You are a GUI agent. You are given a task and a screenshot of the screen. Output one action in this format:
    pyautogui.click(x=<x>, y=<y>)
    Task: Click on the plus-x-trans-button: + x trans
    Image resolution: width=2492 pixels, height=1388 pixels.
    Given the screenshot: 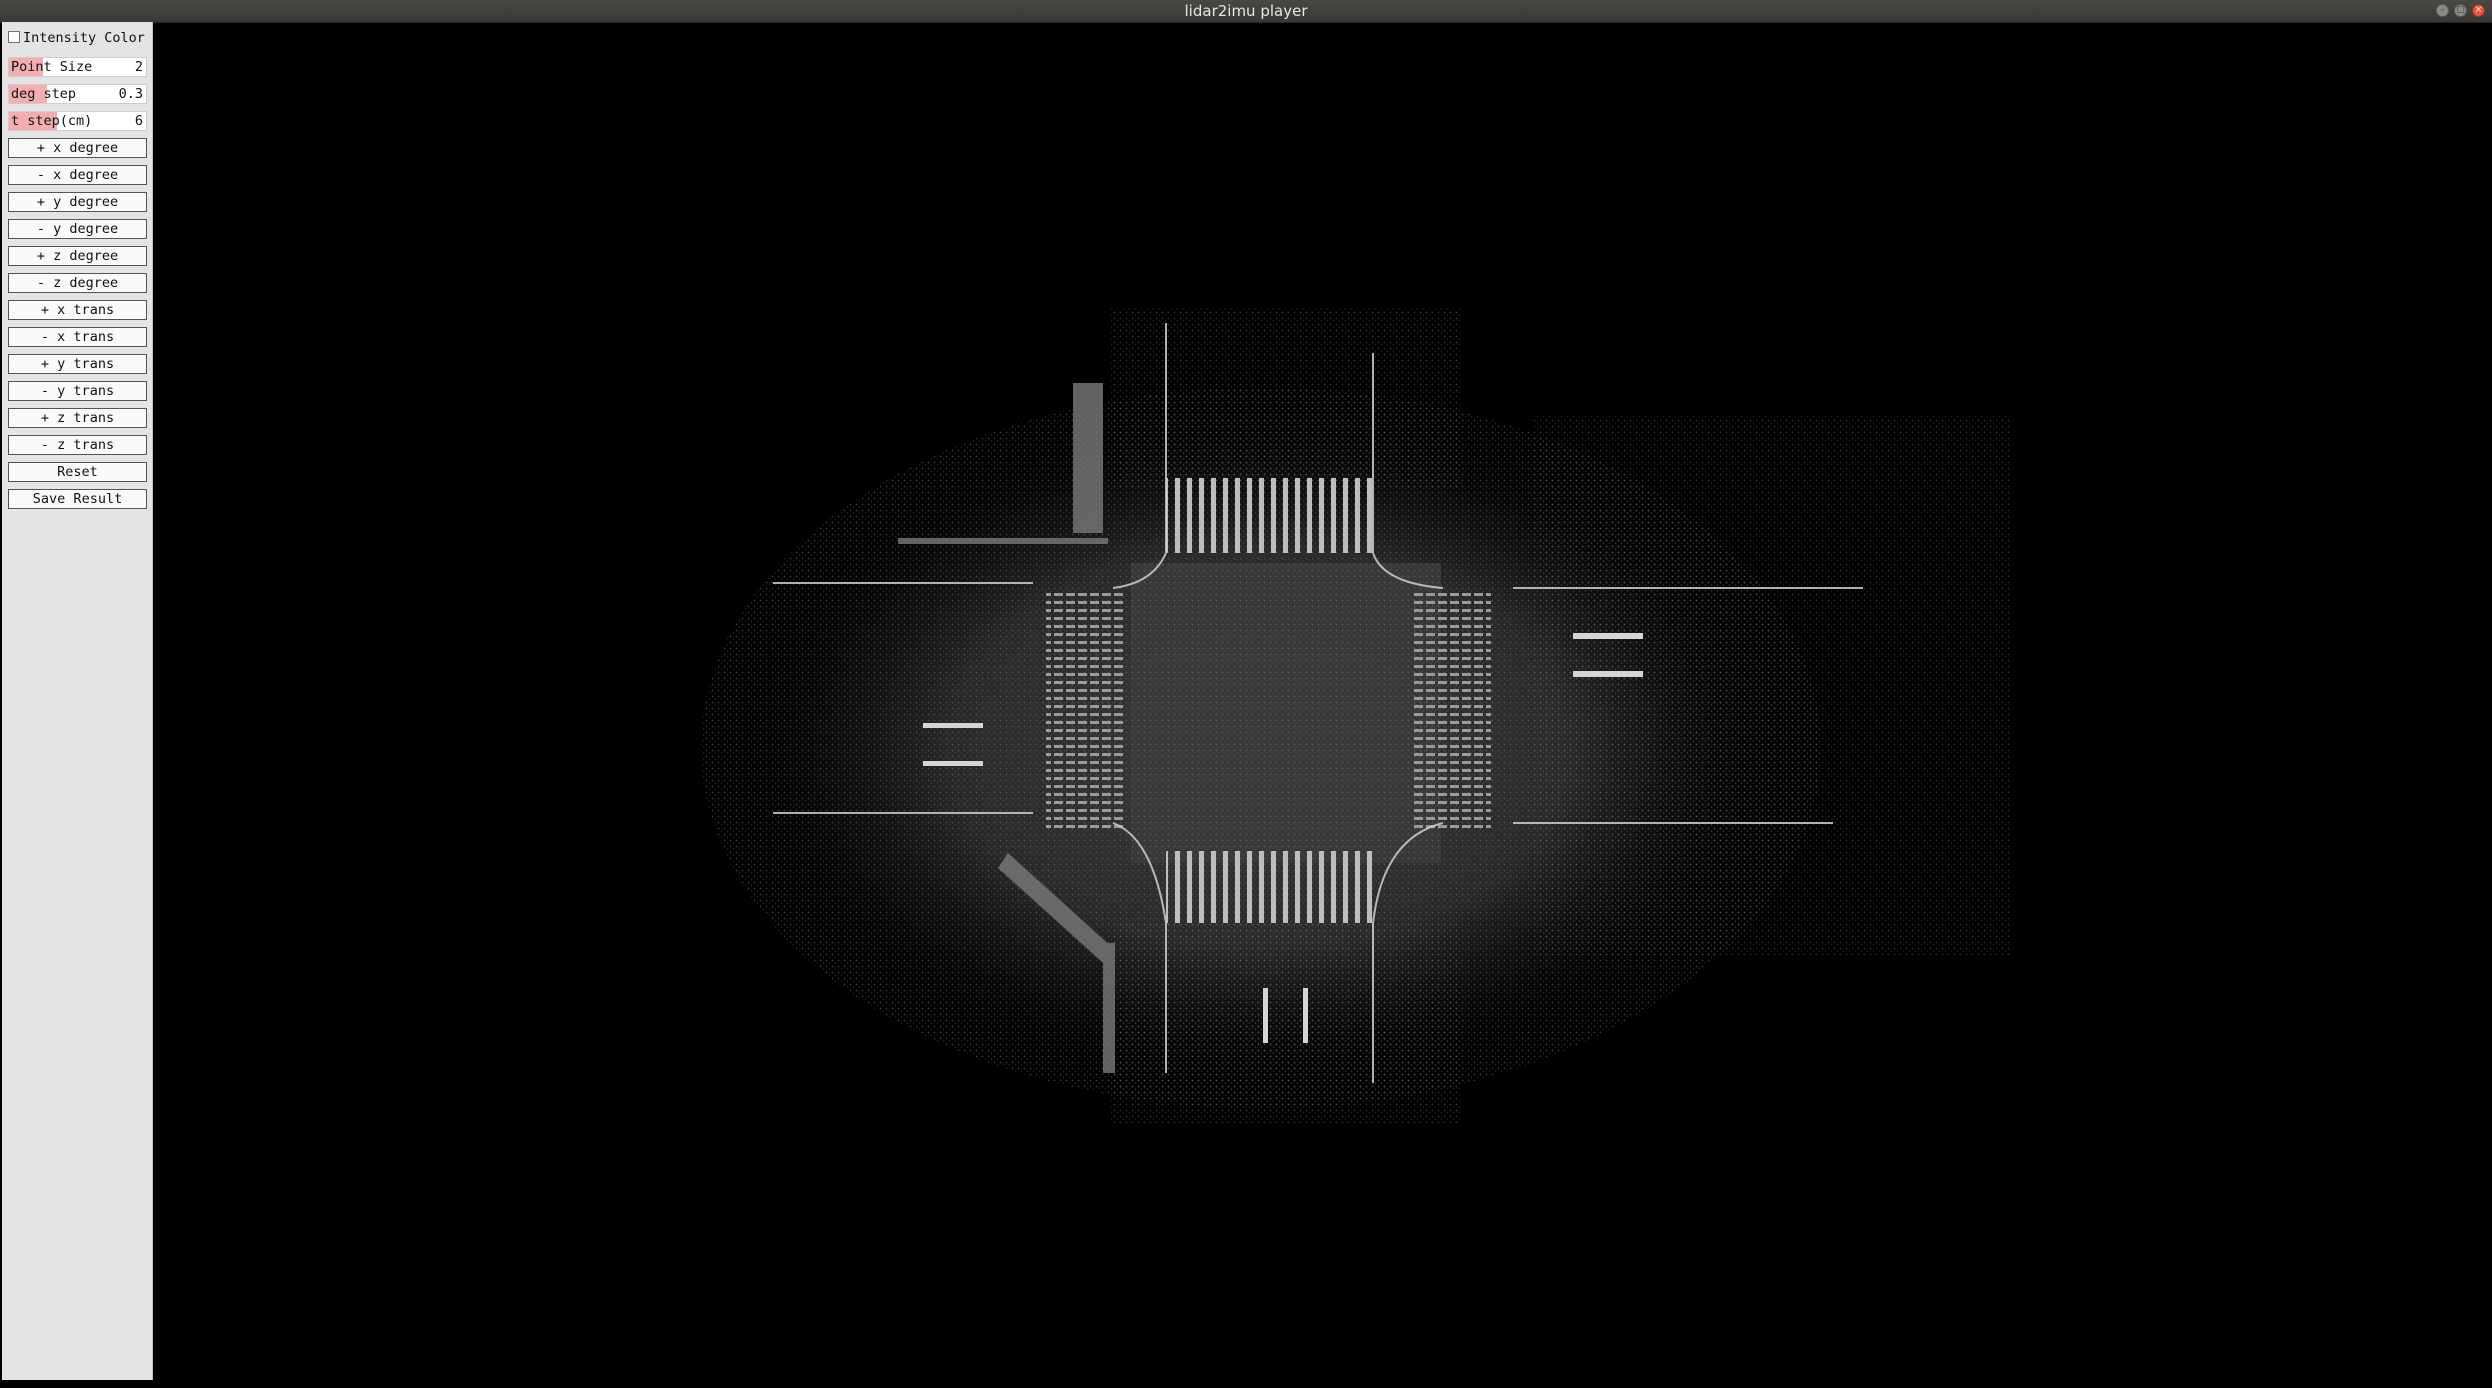 What is the action you would take?
    pyautogui.click(x=77, y=310)
    